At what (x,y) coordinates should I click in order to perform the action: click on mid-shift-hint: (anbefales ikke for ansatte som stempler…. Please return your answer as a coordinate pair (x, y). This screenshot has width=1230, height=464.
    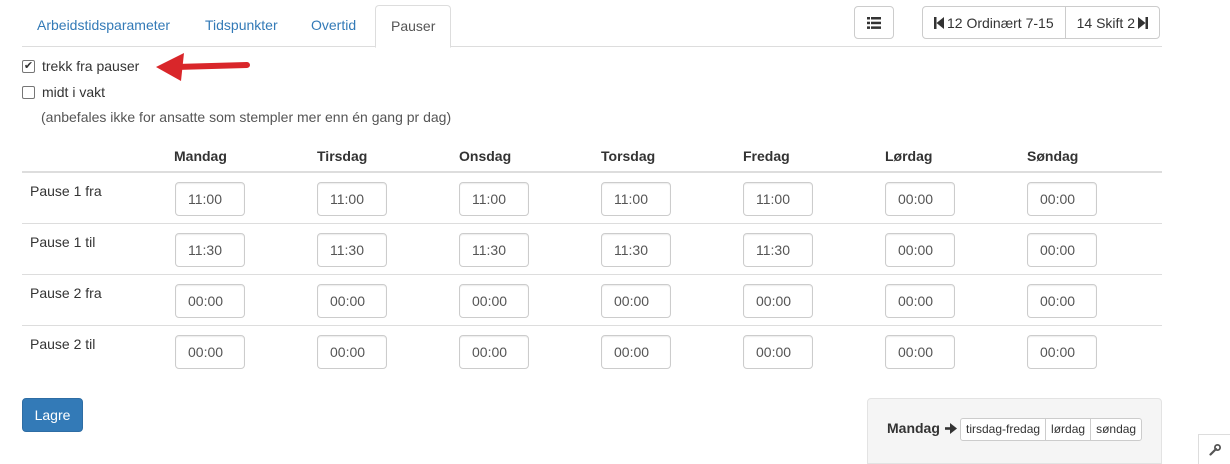
    Looking at the image, I should click on (246, 117).